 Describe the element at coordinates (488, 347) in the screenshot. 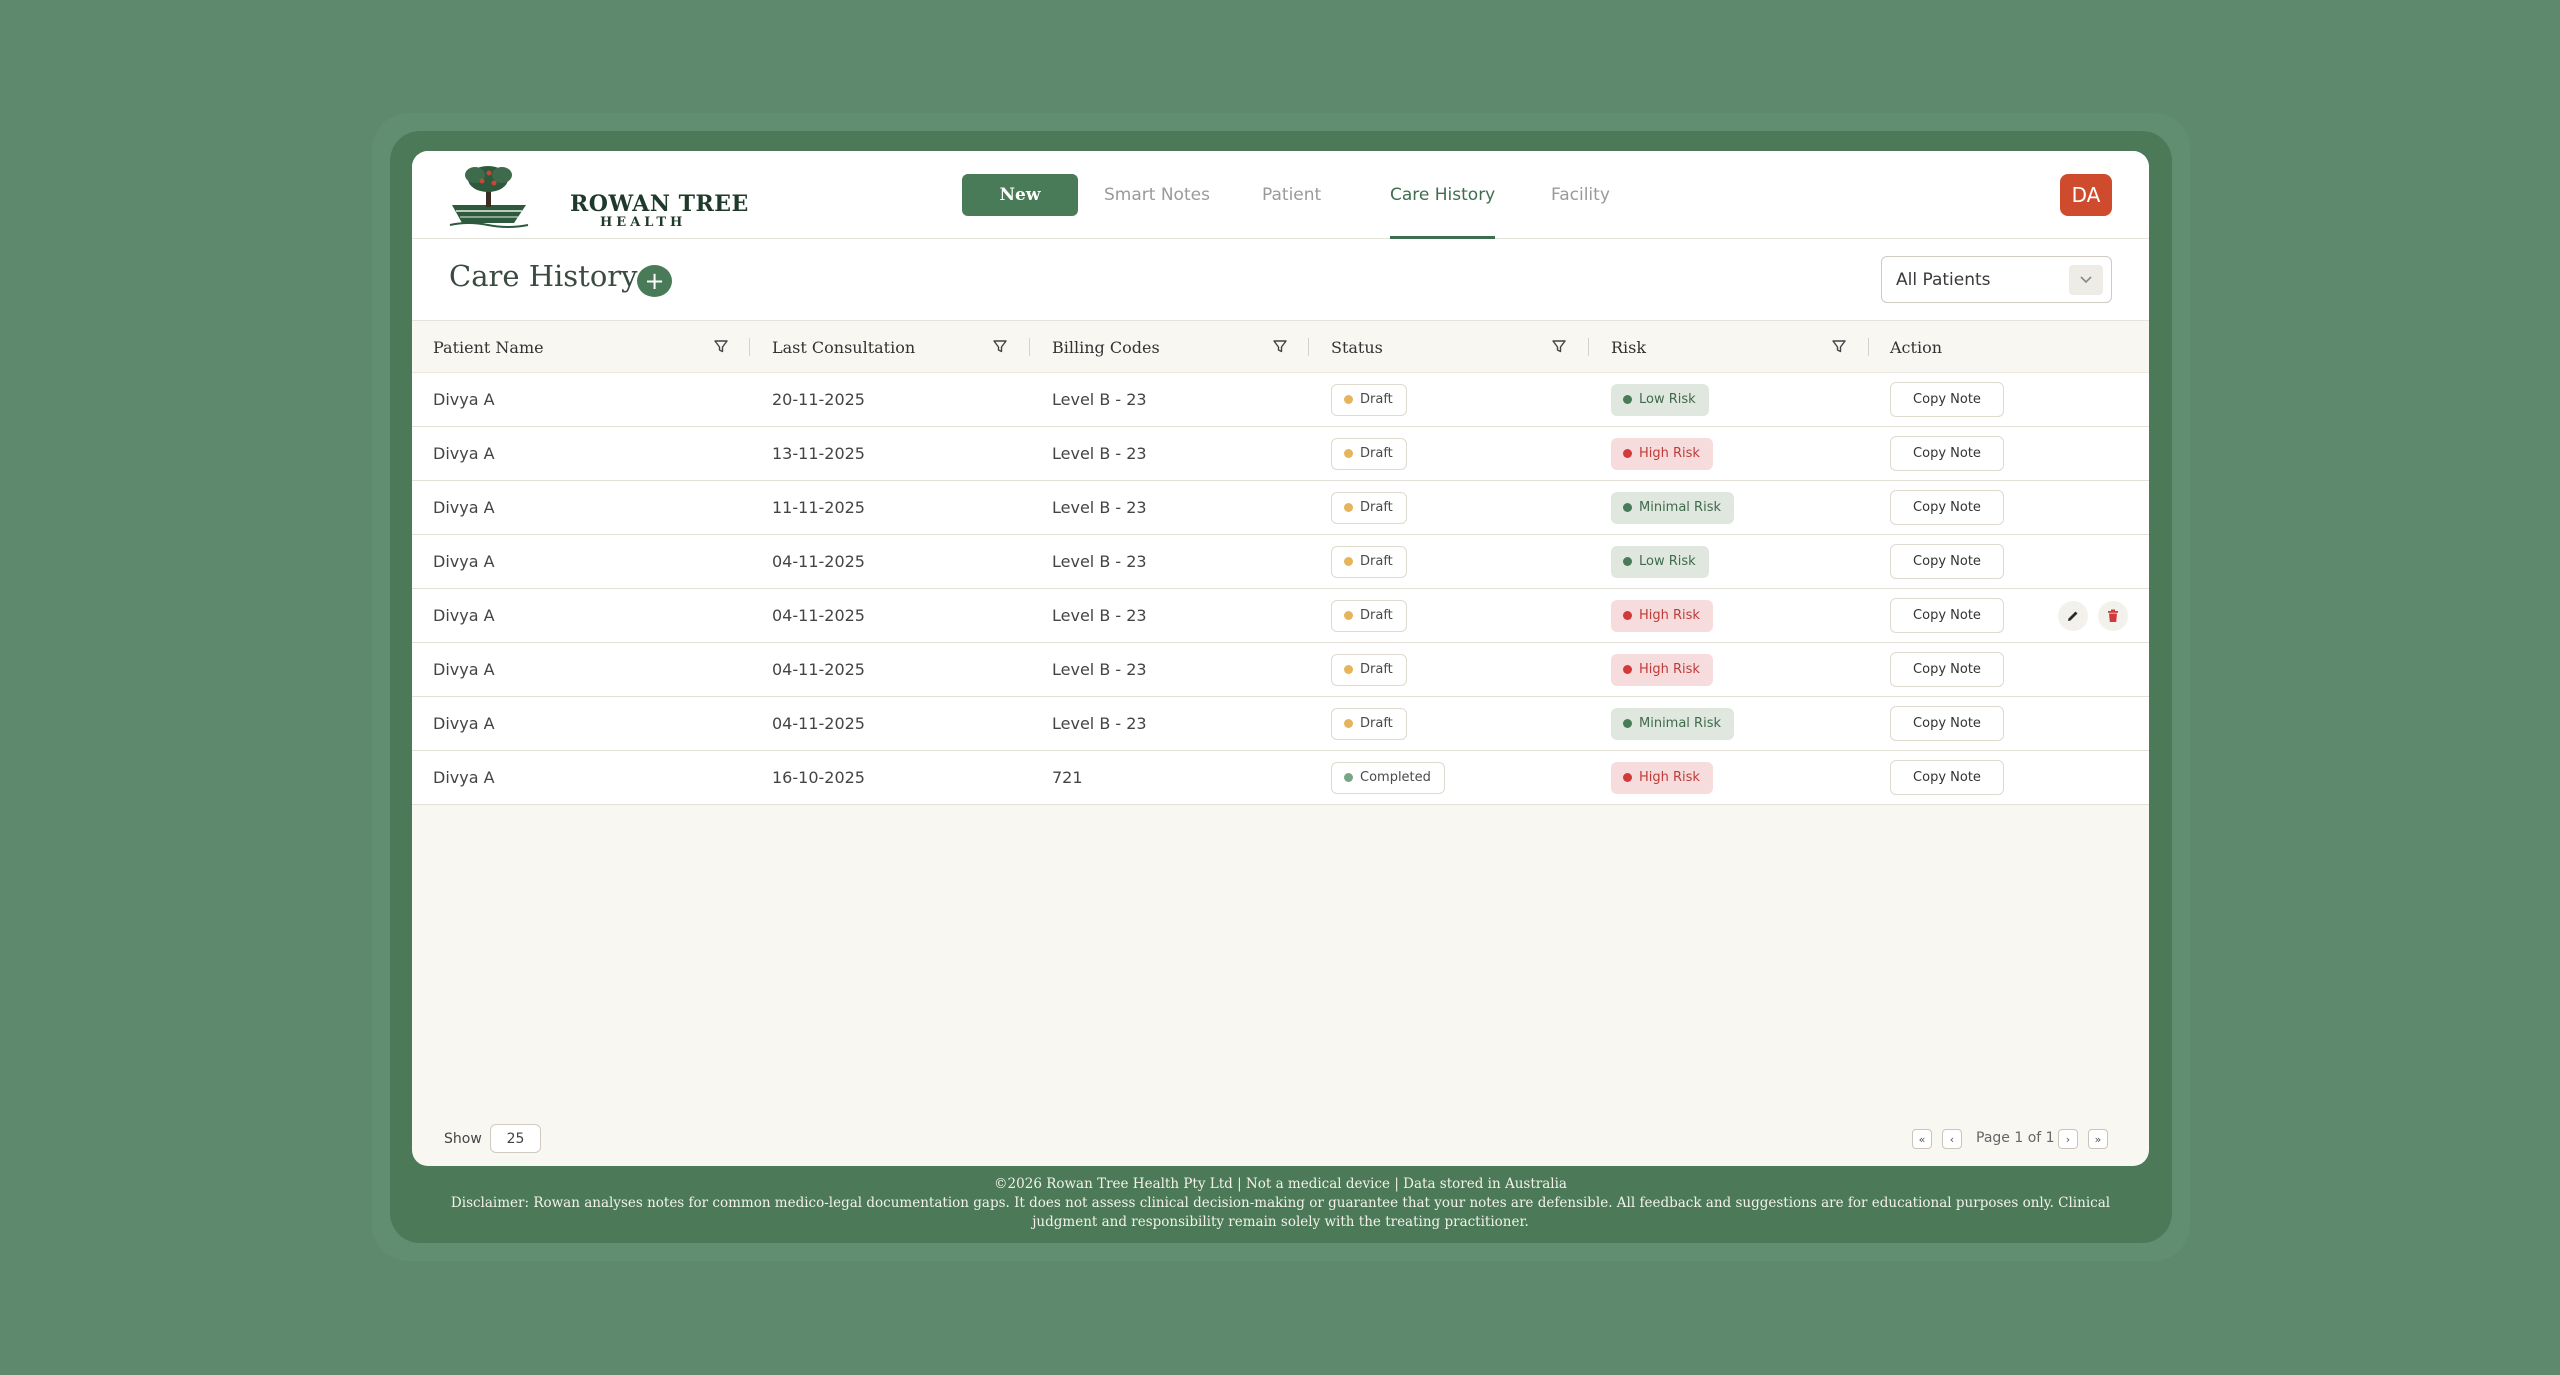

I see `column-header-patient-name: Patient Name` at that location.